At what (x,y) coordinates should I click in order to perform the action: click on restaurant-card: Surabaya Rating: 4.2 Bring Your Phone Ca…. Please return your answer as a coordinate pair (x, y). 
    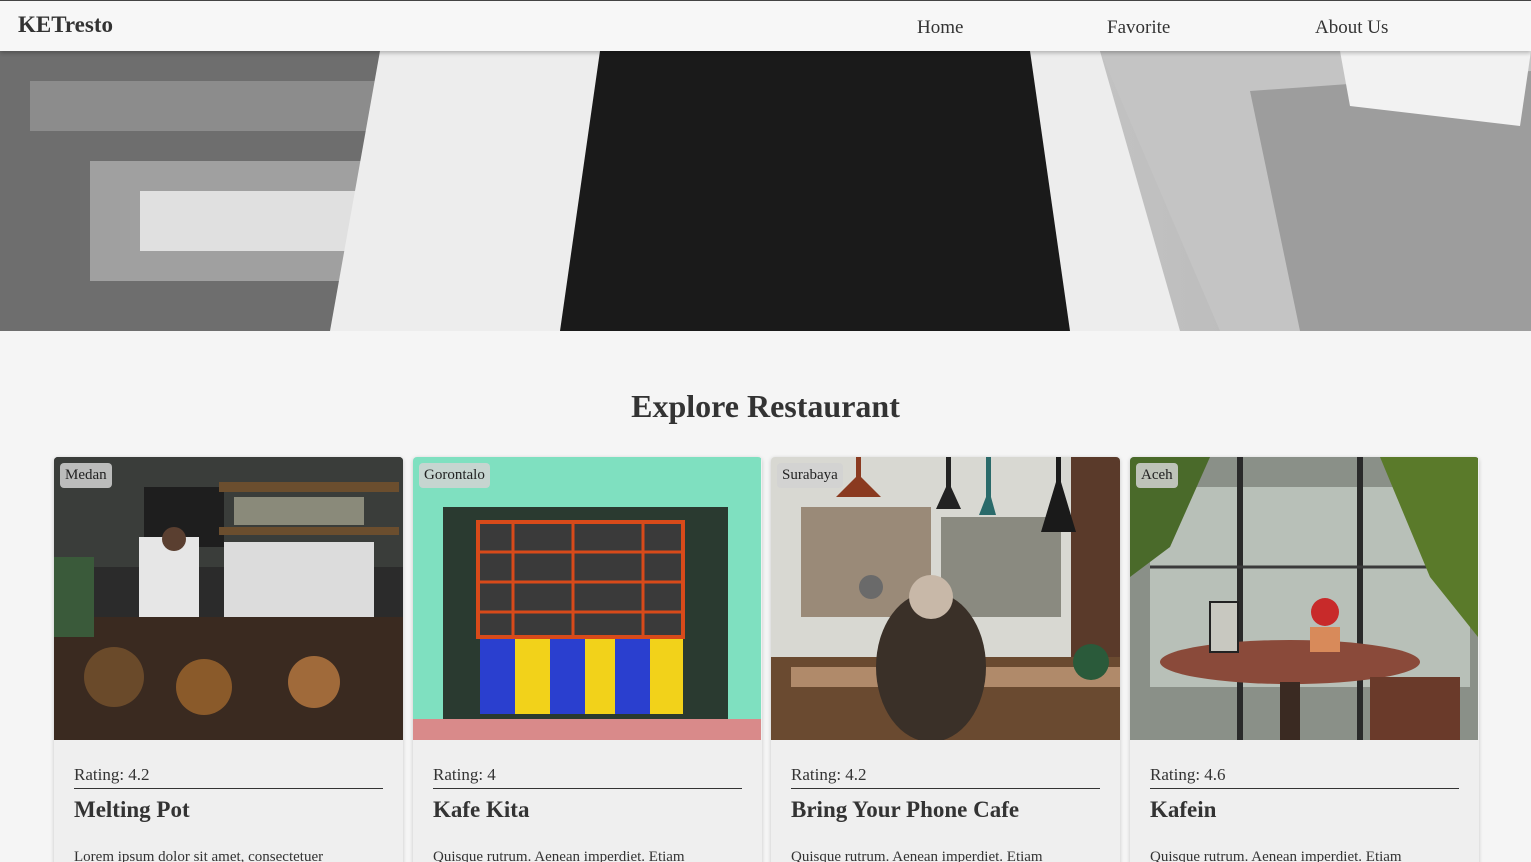
    Looking at the image, I should click on (945, 659).